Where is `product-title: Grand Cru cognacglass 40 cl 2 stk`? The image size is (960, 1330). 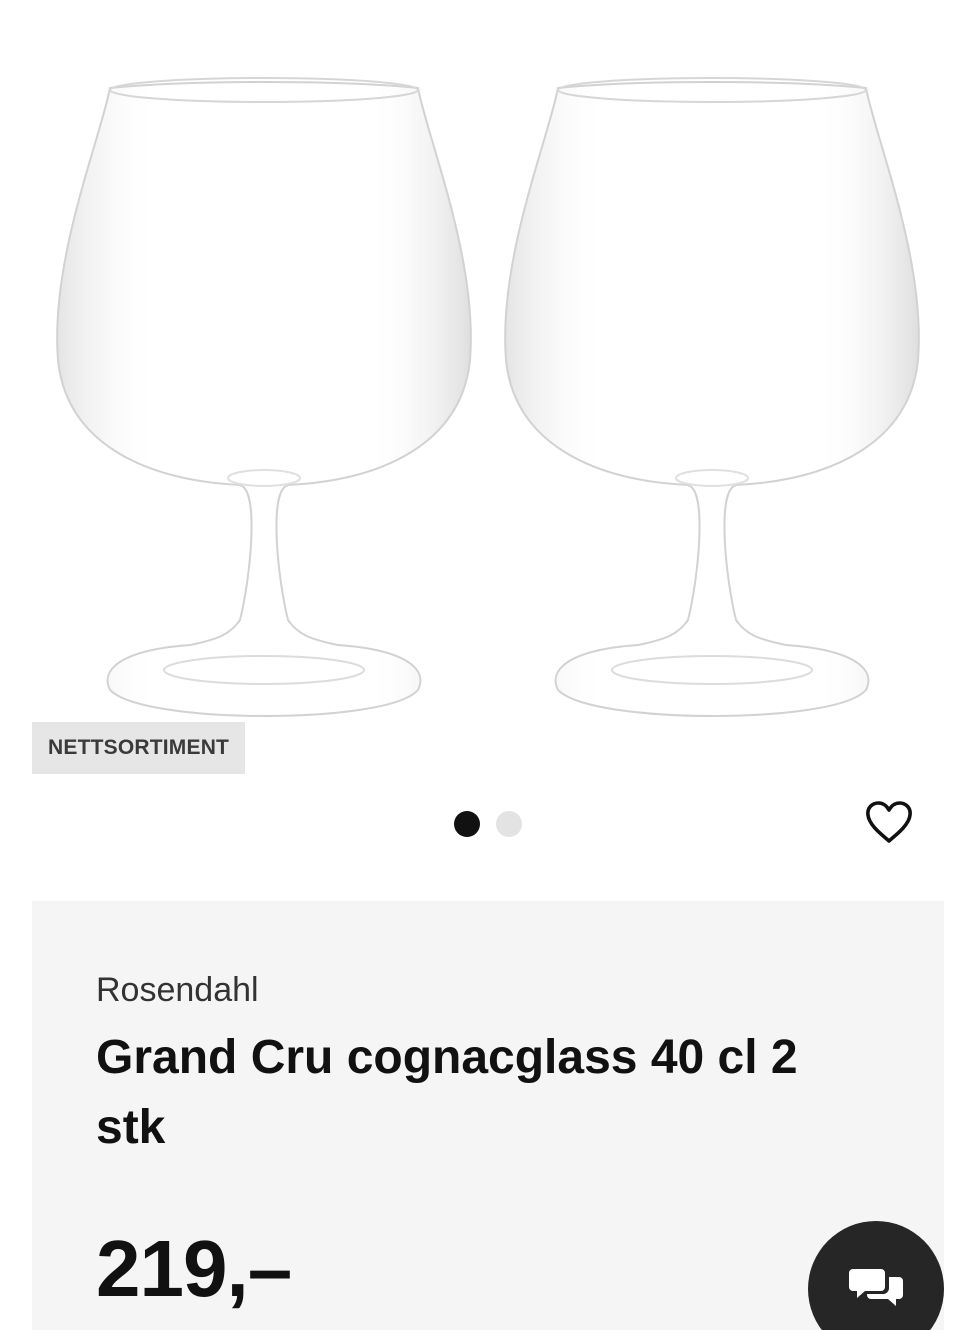
product-title: Grand Cru cognacglass 40 cl 2 stk is located at coordinates (447, 1092).